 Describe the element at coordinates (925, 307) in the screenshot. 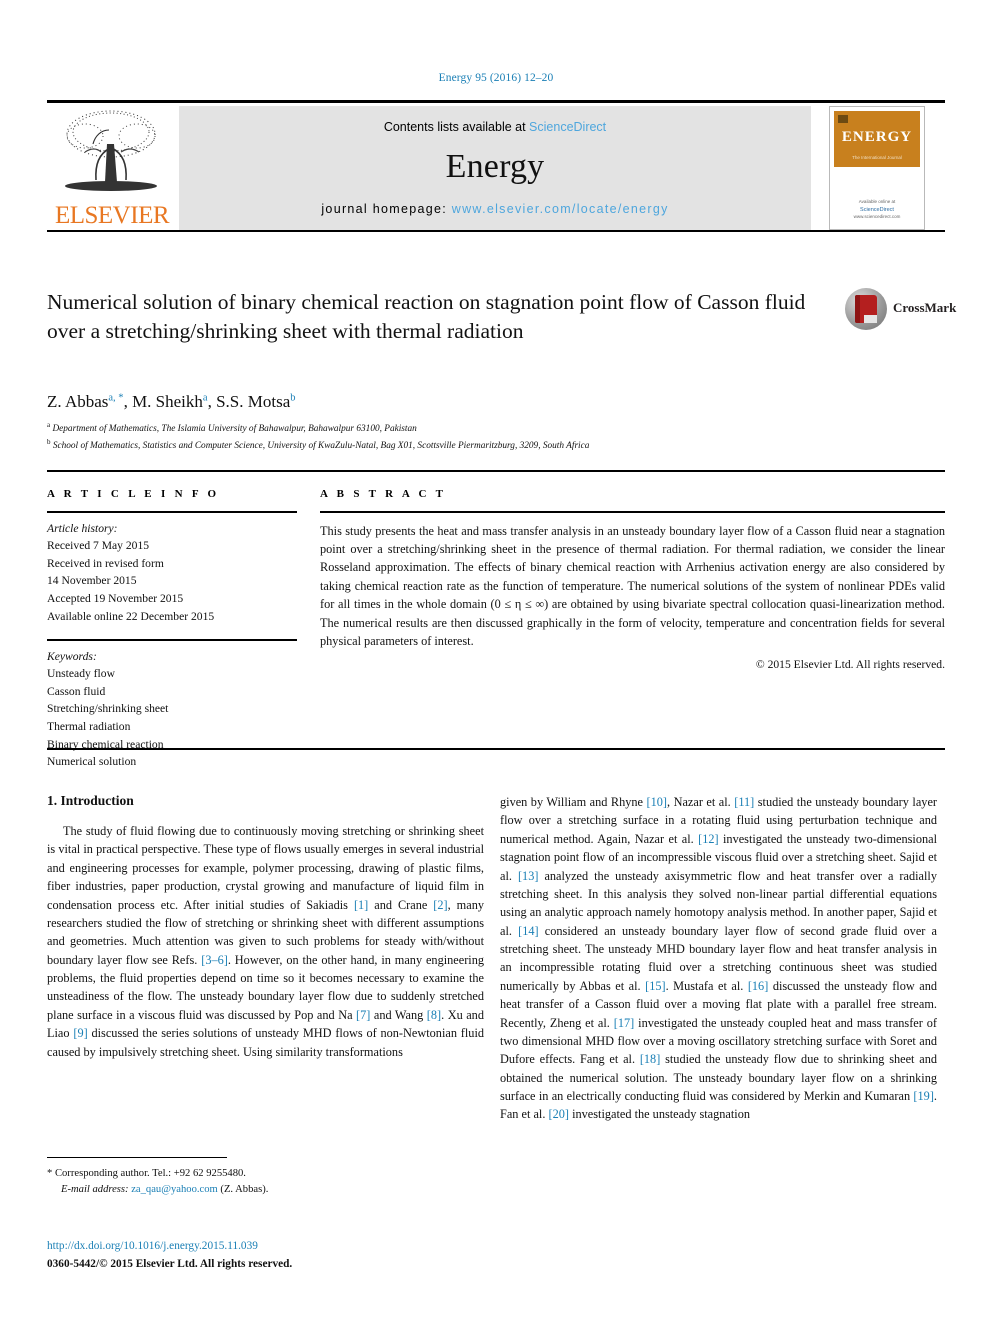

I see `crossmark-label: CrossMark` at that location.